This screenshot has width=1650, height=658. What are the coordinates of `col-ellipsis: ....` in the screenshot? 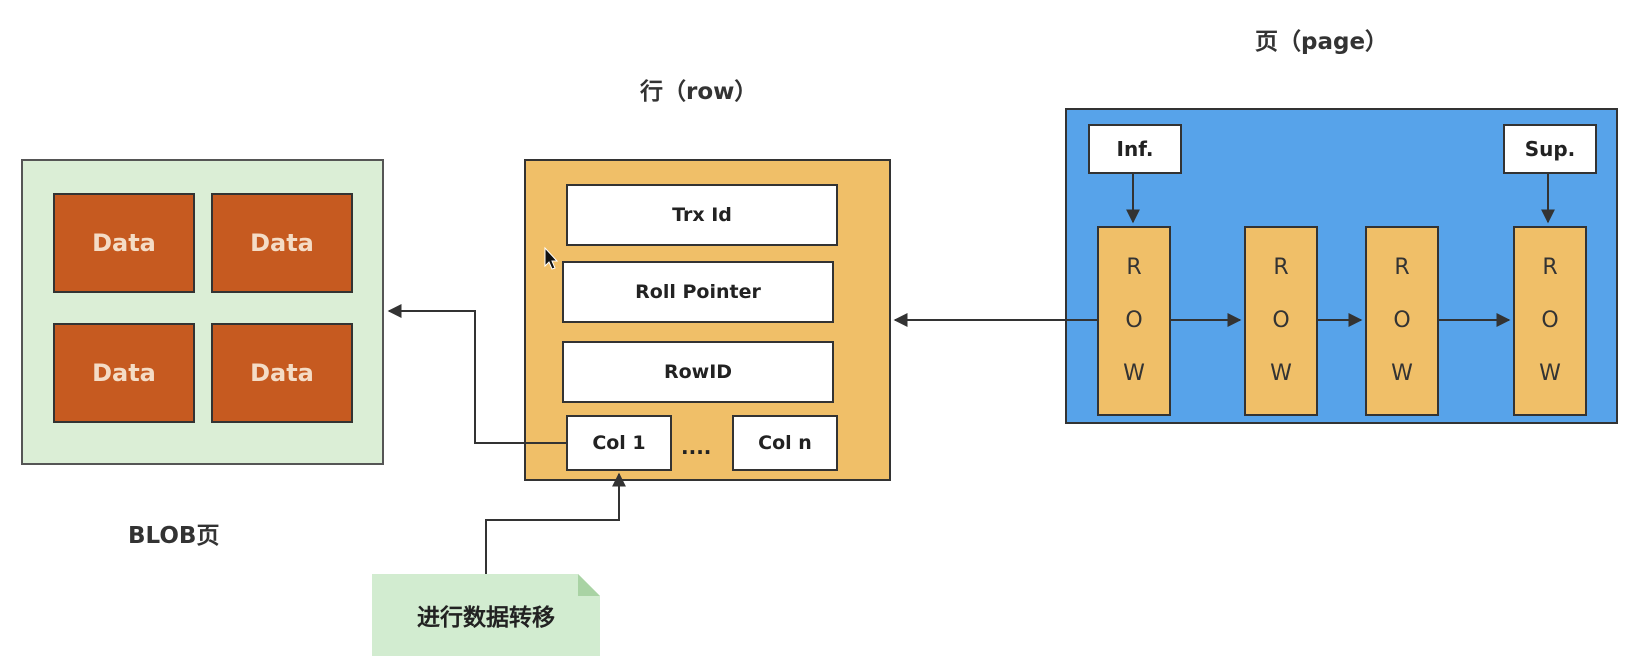 It's located at (696, 447).